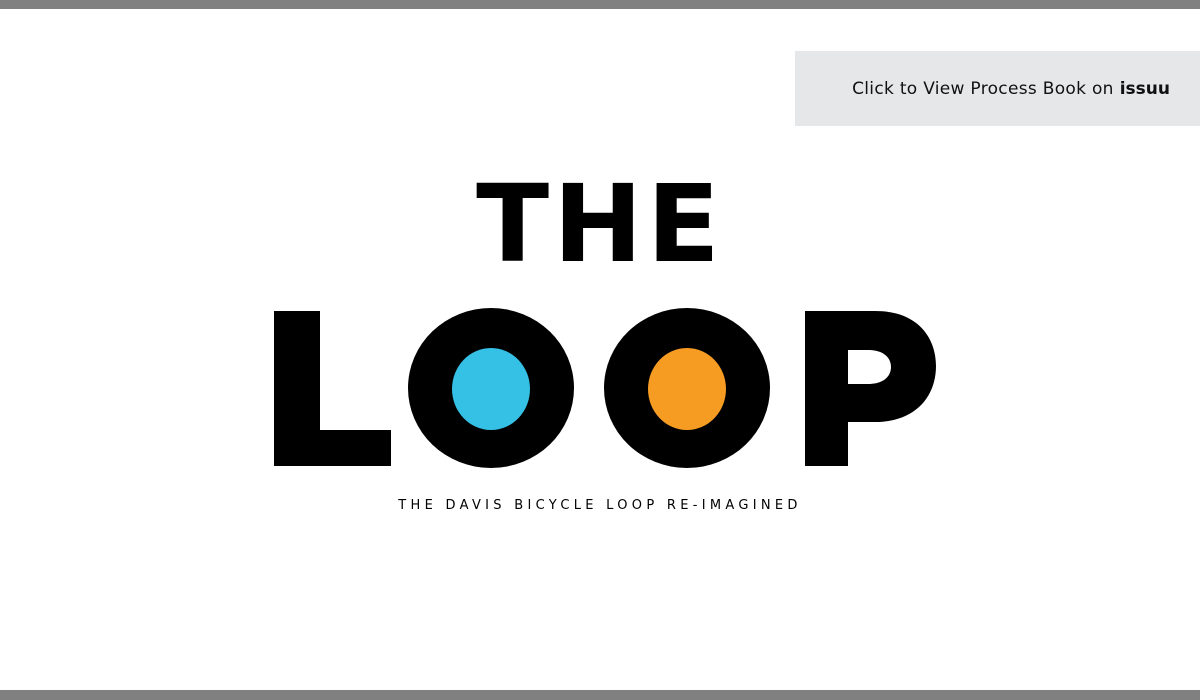 The width and height of the screenshot is (1200, 700). What do you see at coordinates (600, 505) in the screenshot?
I see `tagline: THE DAVIS BICYCLE LOOP RE-IMAGINED` at bounding box center [600, 505].